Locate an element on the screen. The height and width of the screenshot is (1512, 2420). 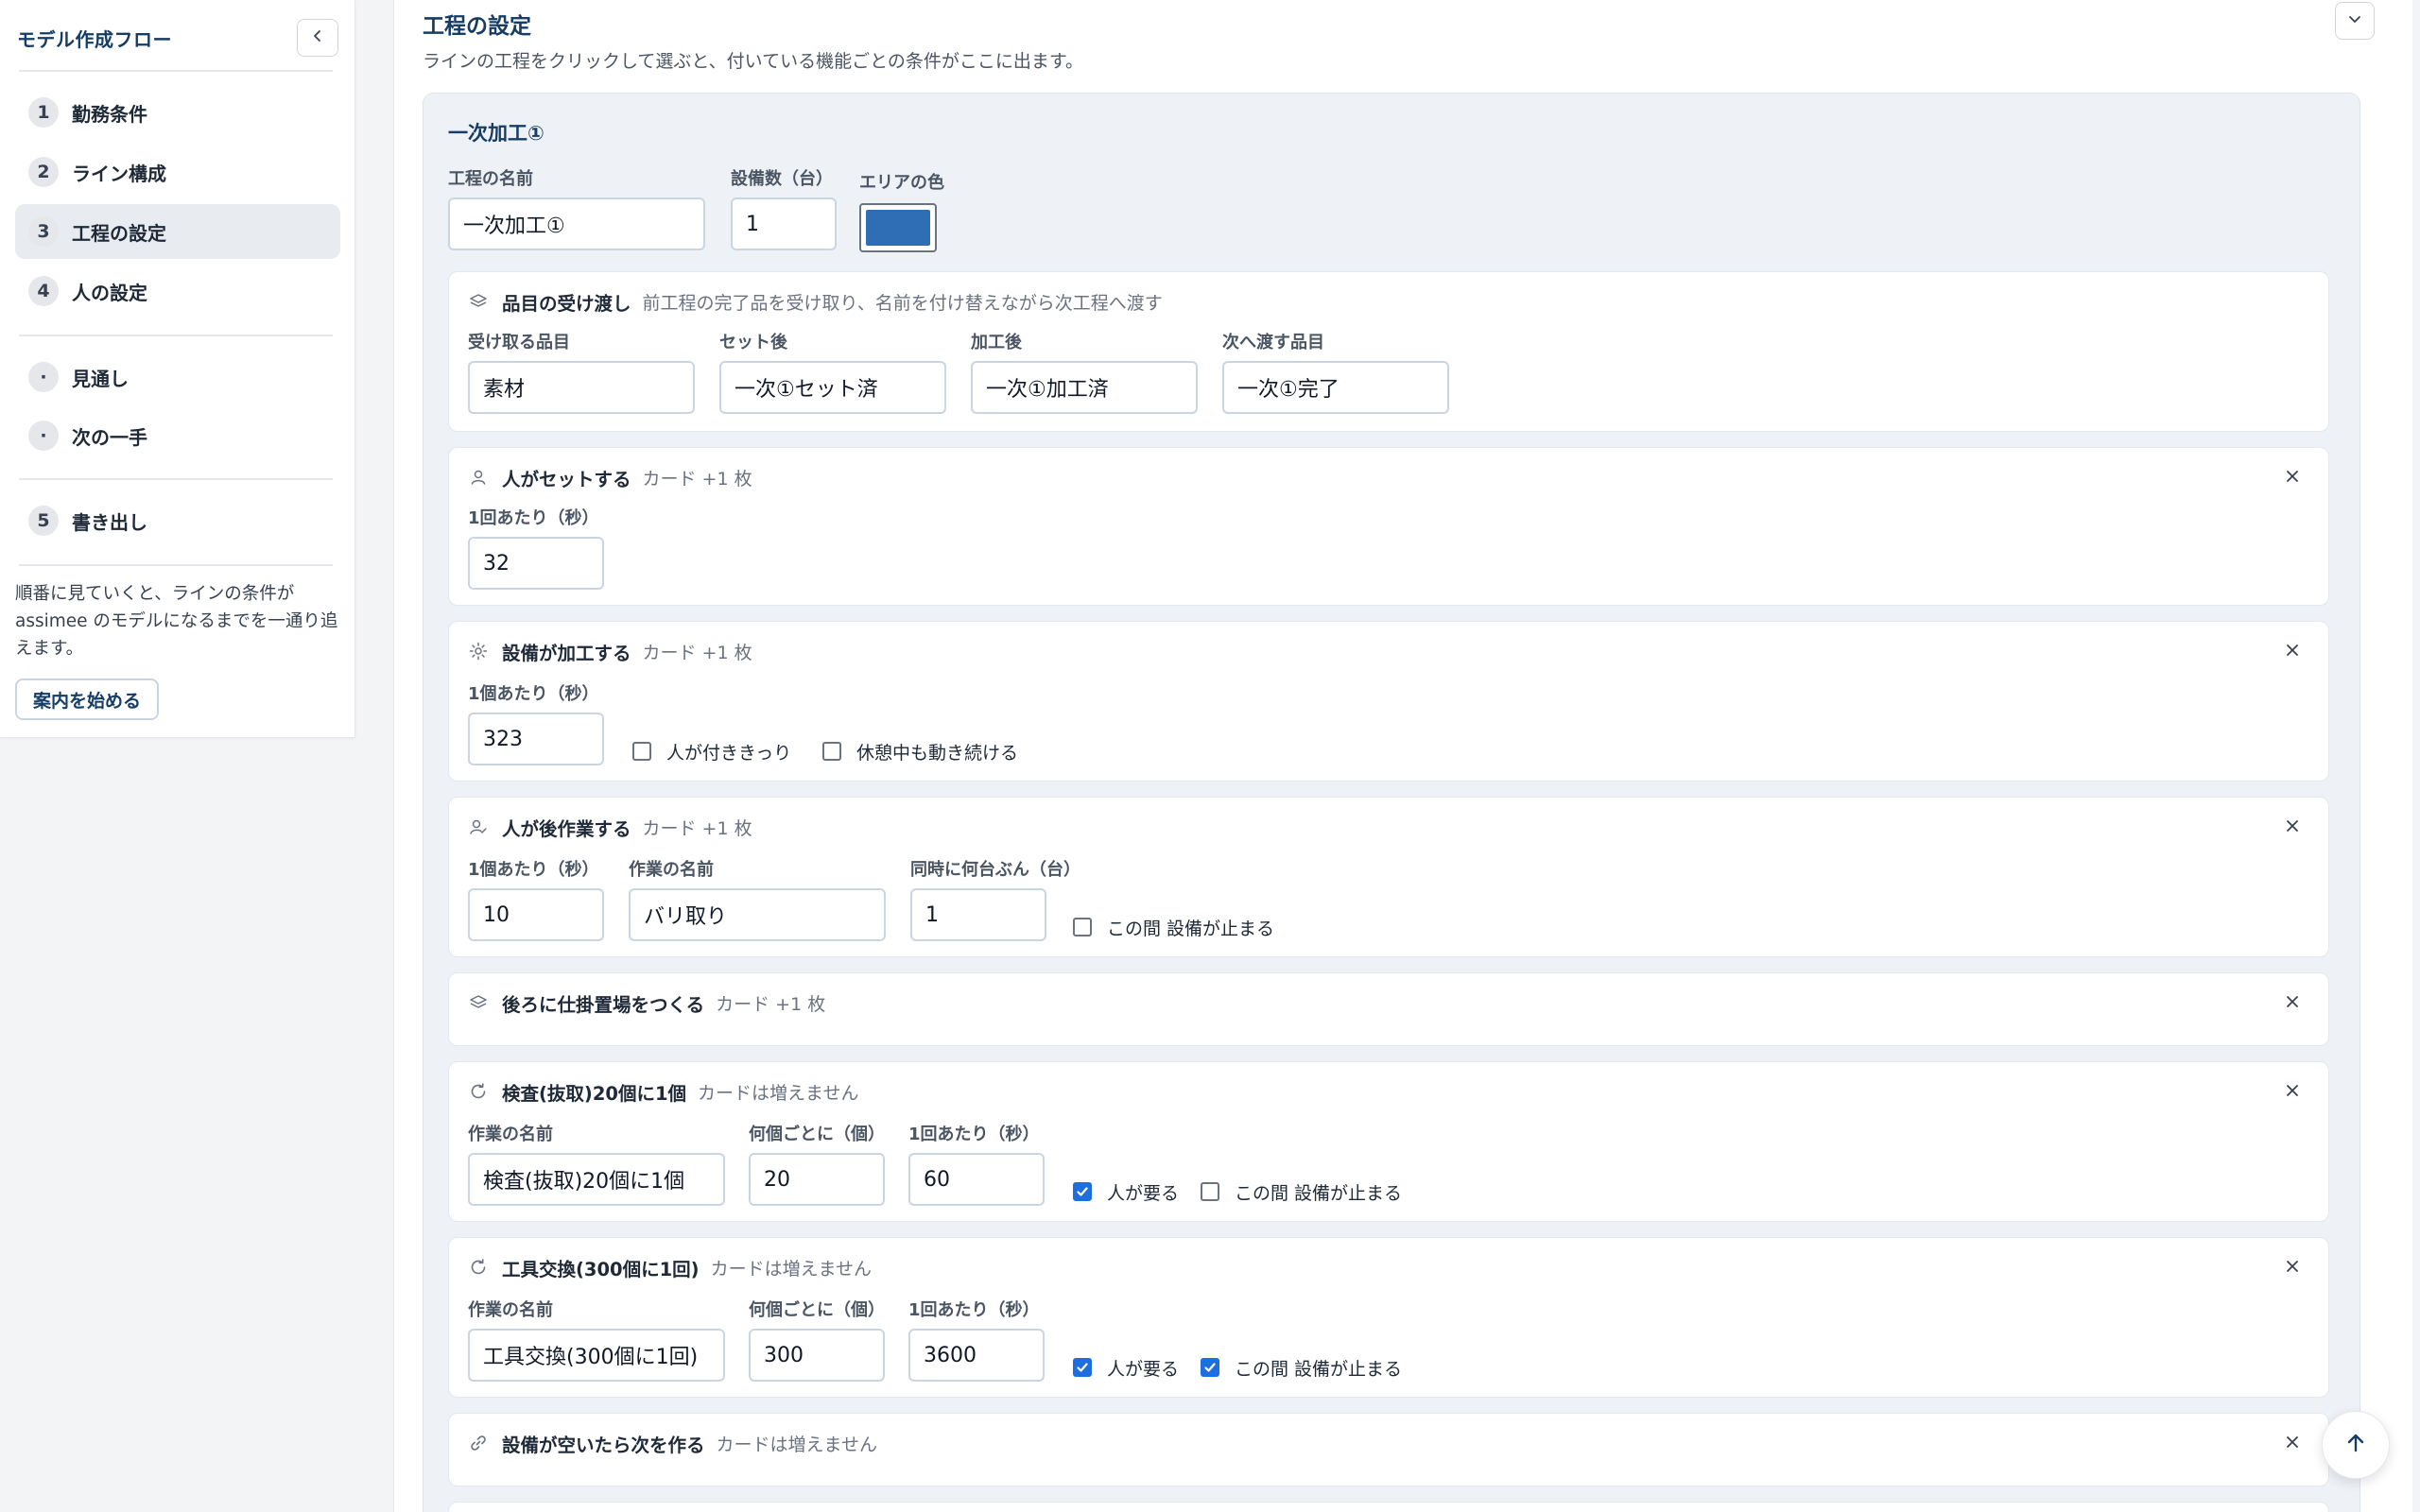
sidebar-item-label: 次の一手 is located at coordinates (109, 437).